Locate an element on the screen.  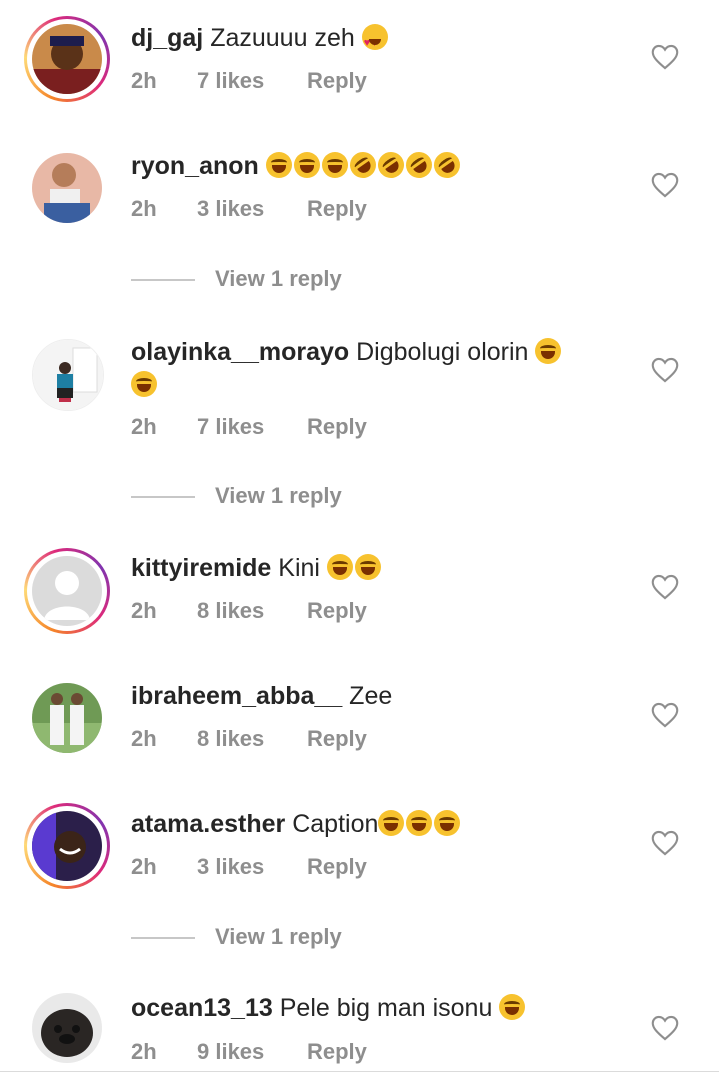
comment-text: Kini is located at coordinates (299, 568).